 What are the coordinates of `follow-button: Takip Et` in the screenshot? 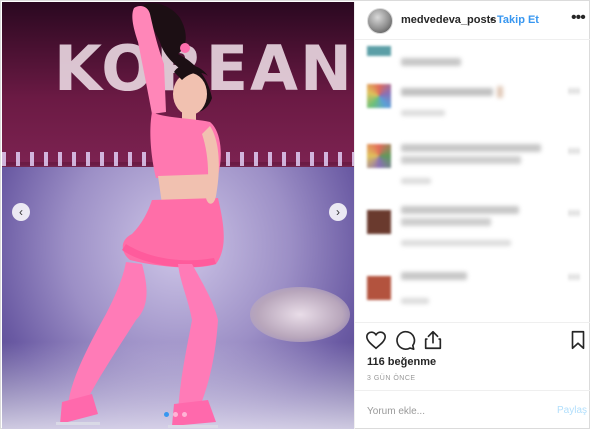 It's located at (518, 20).